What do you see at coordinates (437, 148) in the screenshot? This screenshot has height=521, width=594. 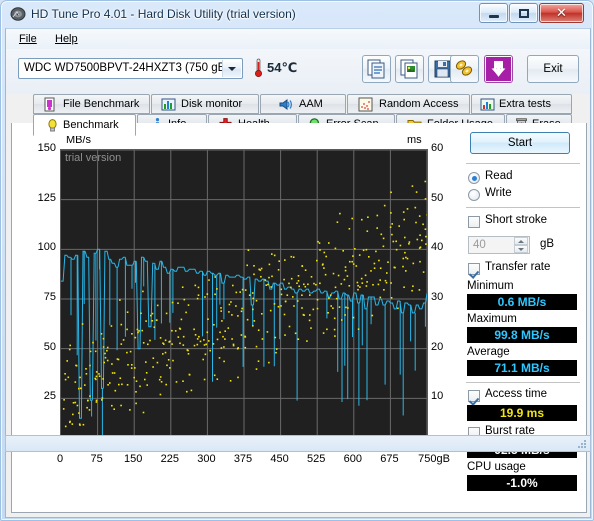 I see `chart-y2tick: 60` at bounding box center [437, 148].